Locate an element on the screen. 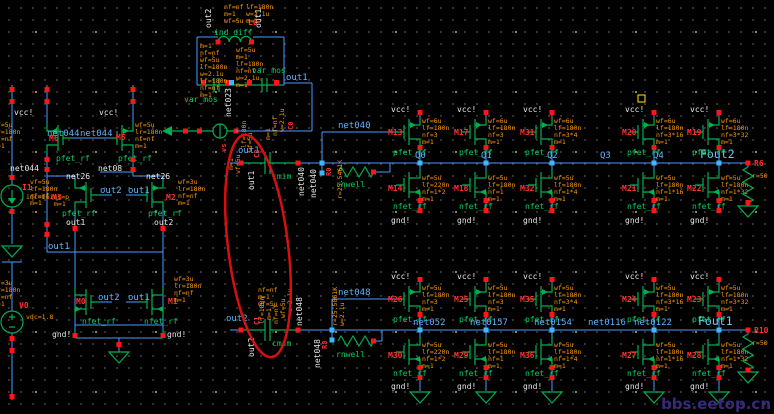 This screenshot has width=774, height=414. instance-name: M20 is located at coordinates (629, 132).